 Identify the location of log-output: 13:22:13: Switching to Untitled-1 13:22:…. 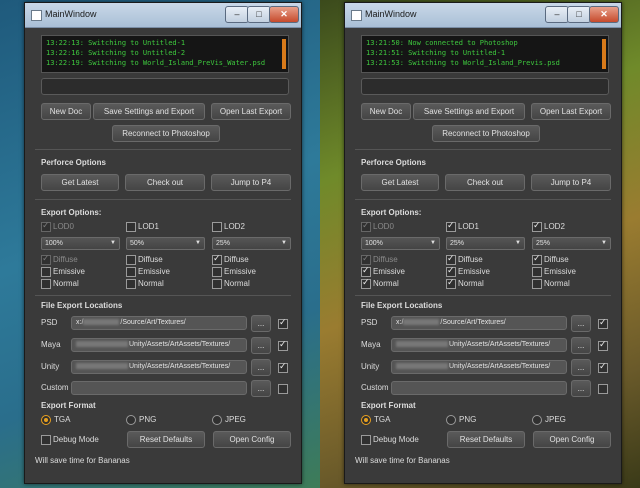
(165, 54).